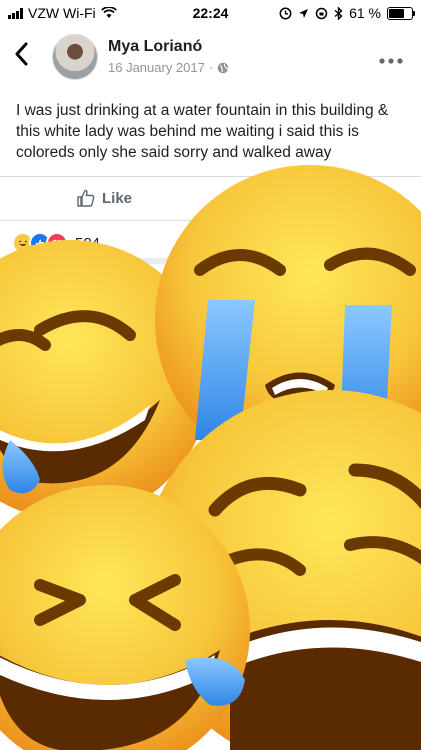  I want to click on post-meta: 16 January 2017 ·, so click(168, 67).